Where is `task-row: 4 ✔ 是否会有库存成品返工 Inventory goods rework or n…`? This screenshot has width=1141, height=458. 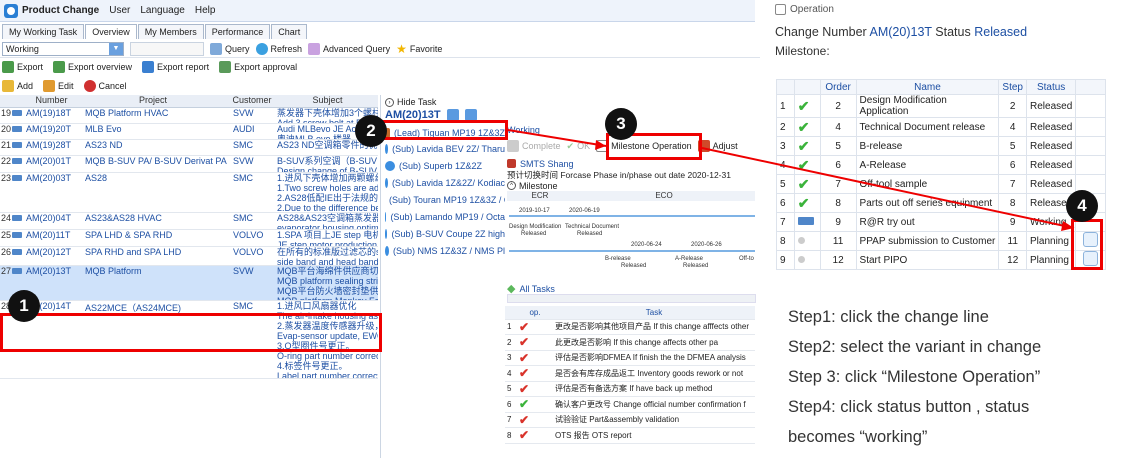
task-row: 4 ✔ 是否会有库存成品返工 Inventory goods rework or n… is located at coordinates (630, 373).